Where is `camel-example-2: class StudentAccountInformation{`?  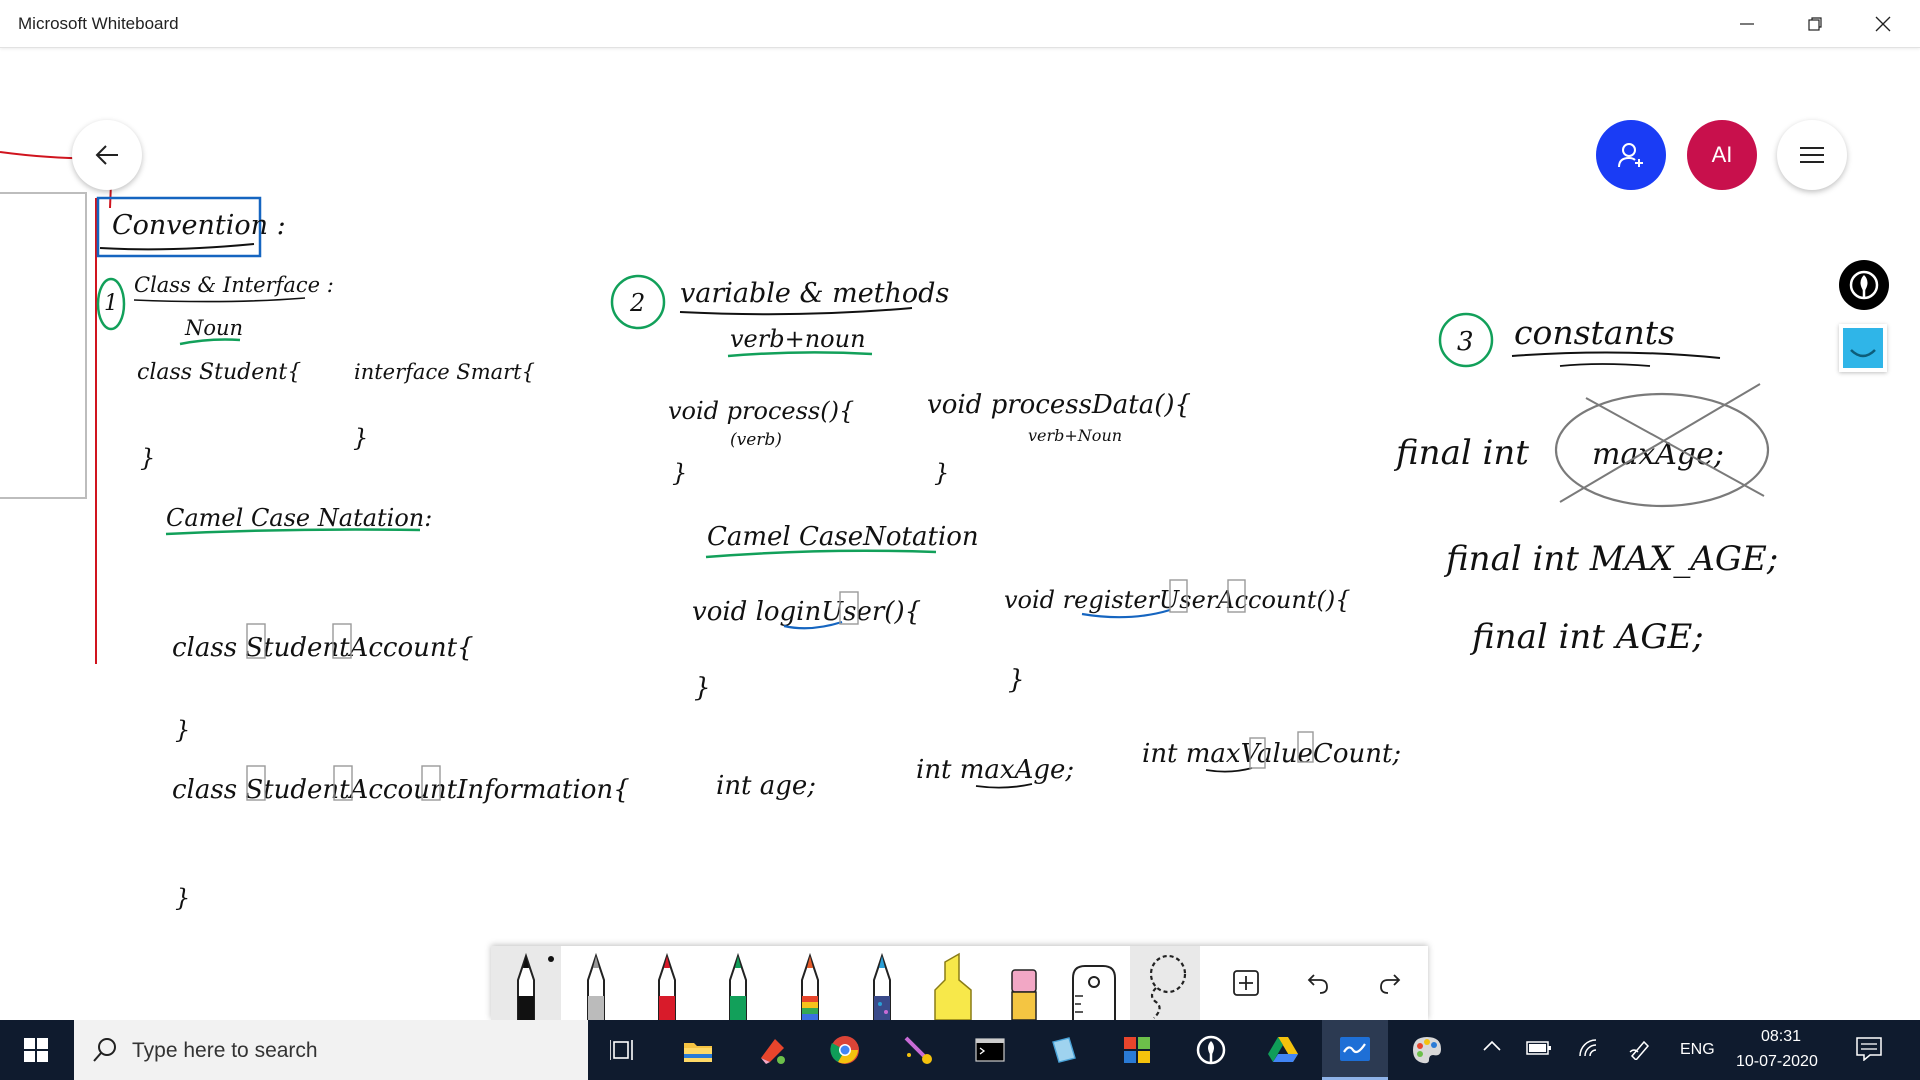
camel-example-2: class StudentAccountInformation{ is located at coordinates (401, 790).